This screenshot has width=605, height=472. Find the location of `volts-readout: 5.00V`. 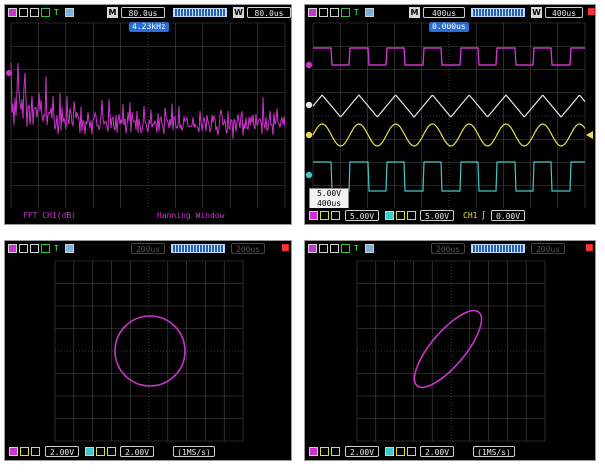

volts-readout: 5.00V is located at coordinates (329, 193).